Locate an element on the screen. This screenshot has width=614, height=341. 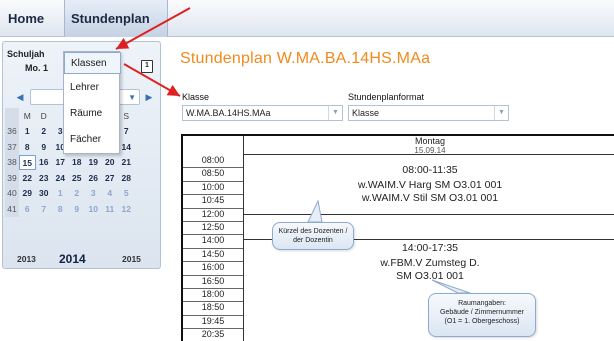
calendar-day: 19 is located at coordinates (93, 163).